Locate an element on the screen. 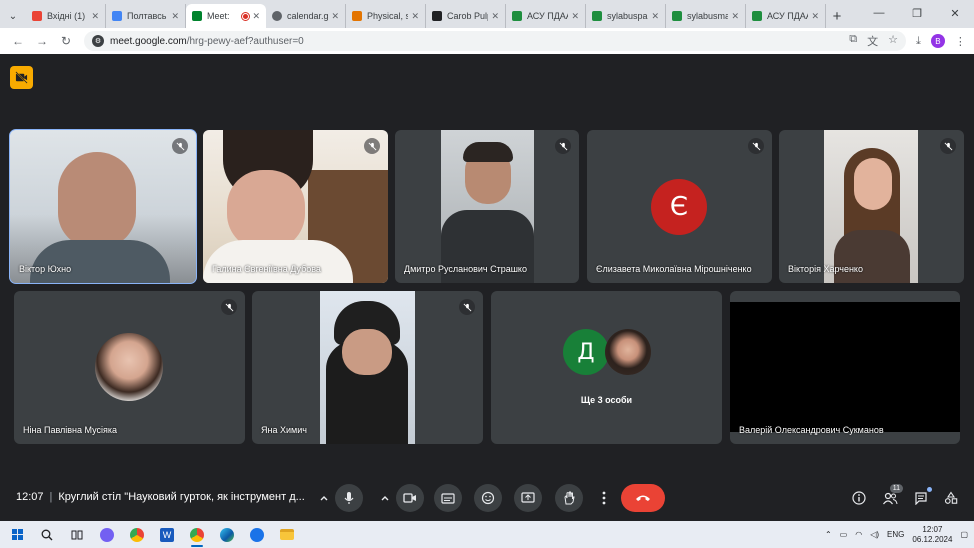  bookmark-star-icon: ☆ is located at coordinates (893, 41).